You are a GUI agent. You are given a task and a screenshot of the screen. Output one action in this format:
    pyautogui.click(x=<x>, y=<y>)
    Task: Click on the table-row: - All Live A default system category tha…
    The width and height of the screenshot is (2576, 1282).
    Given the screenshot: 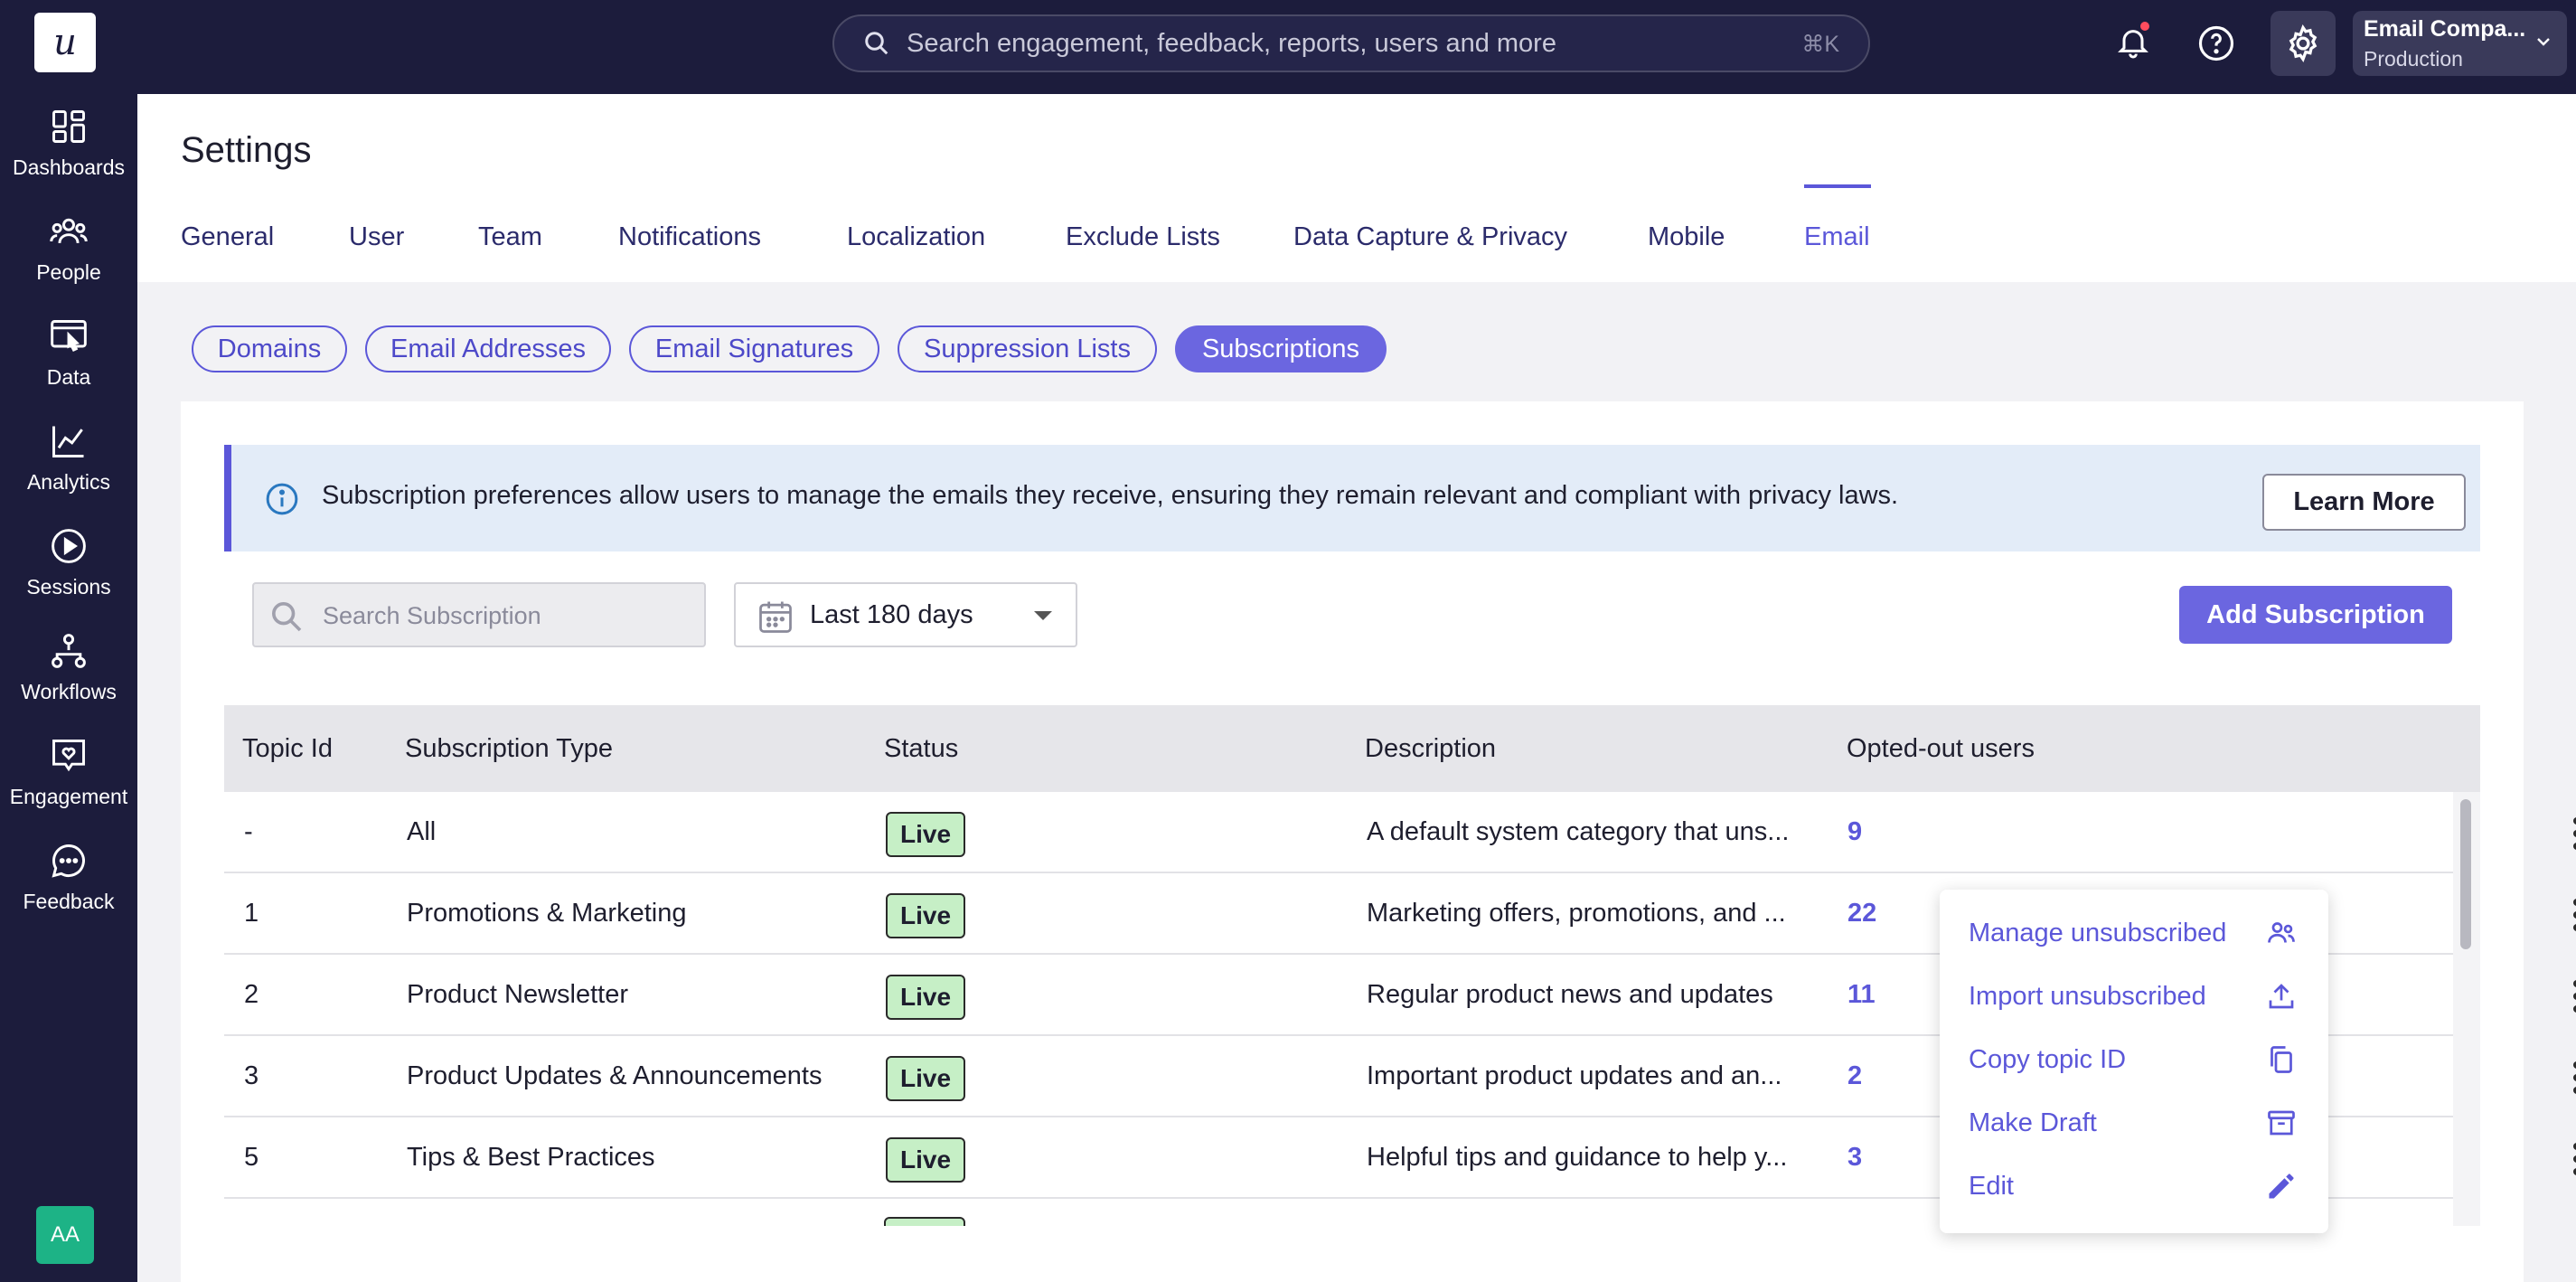 What is the action you would take?
    pyautogui.click(x=1400, y=833)
    